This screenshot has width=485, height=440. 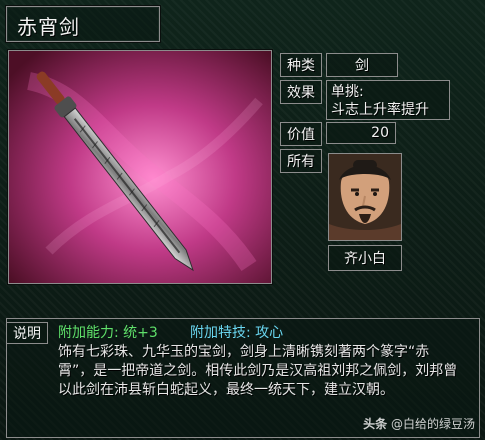 I want to click on special-line: 附加特技: 攻心, so click(x=236, y=332).